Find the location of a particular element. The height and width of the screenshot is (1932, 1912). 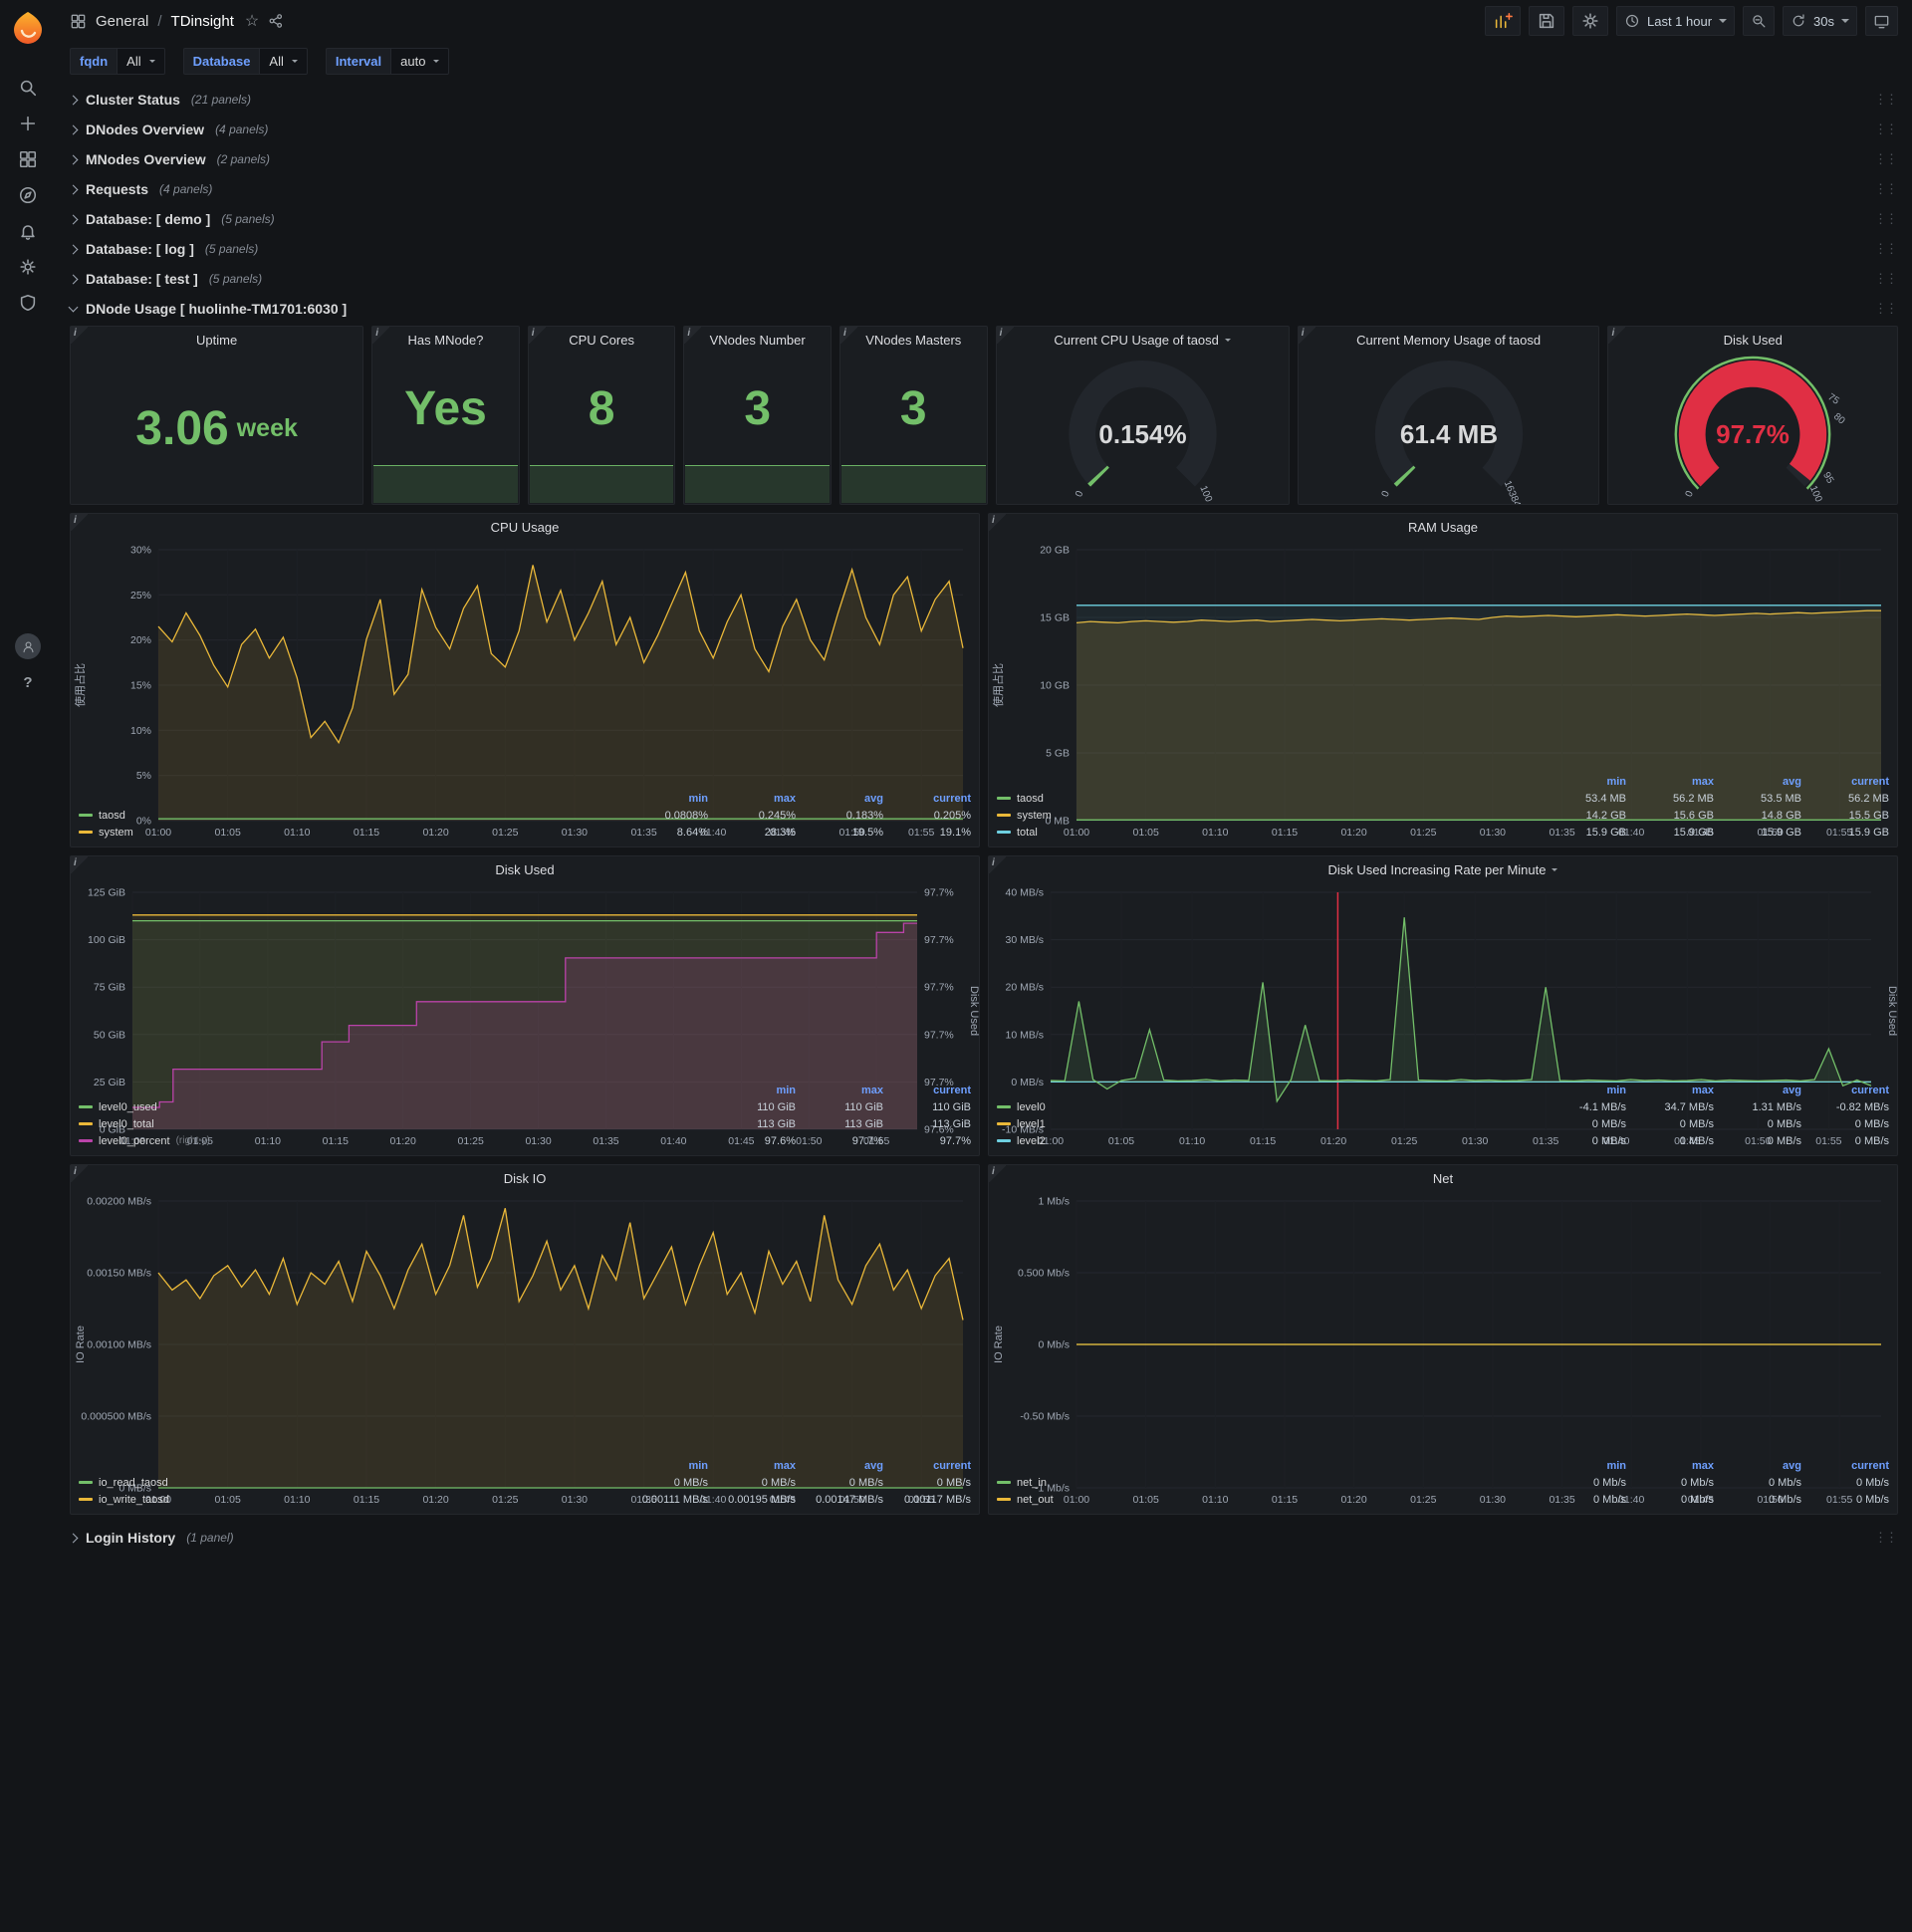

svg-text: 20 MB/s is located at coordinates (1024, 988).